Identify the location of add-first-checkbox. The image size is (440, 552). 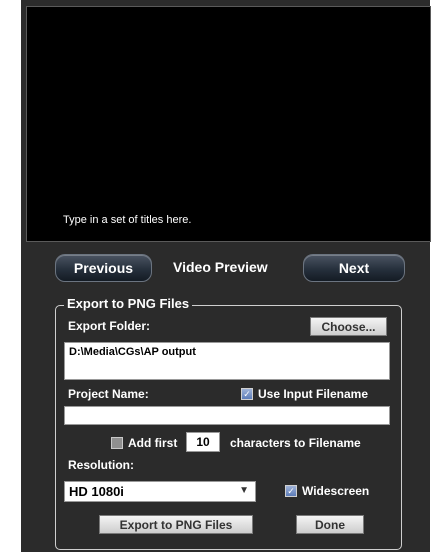
(117, 443).